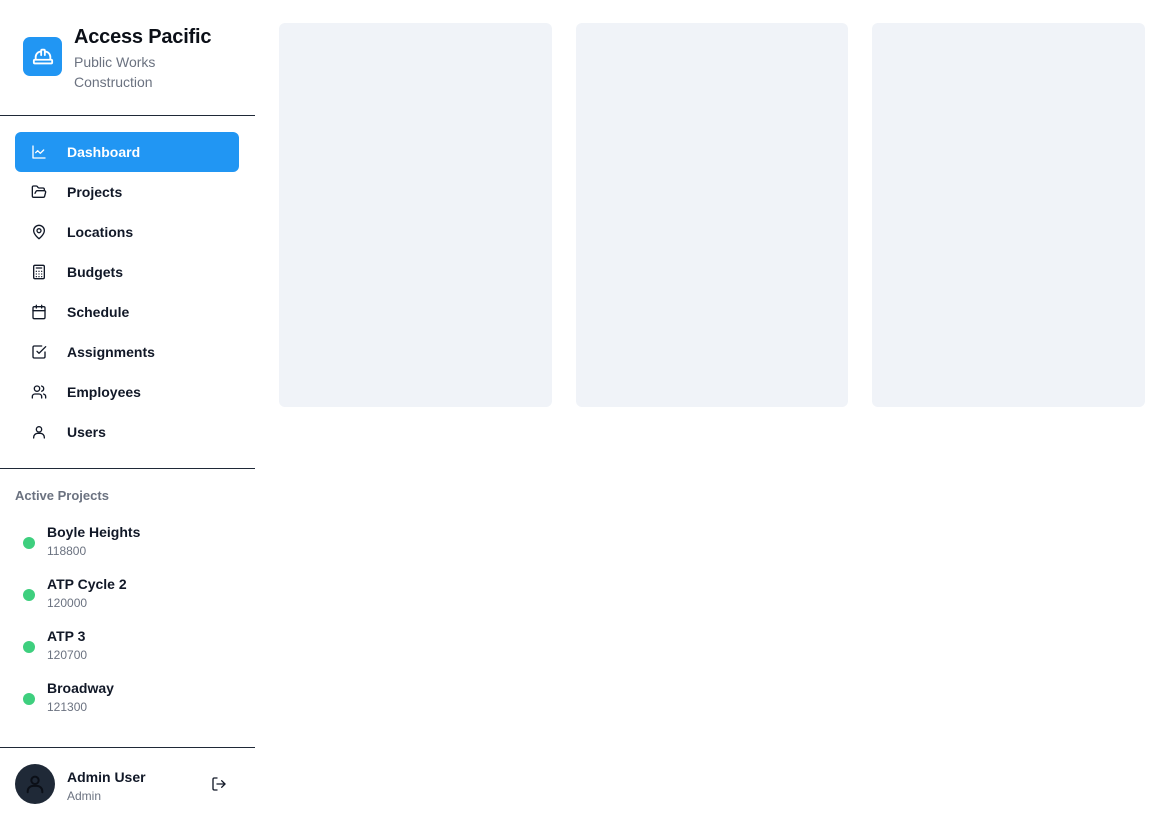 The width and height of the screenshot is (1155, 814). I want to click on project-name: Broadway, so click(80, 688).